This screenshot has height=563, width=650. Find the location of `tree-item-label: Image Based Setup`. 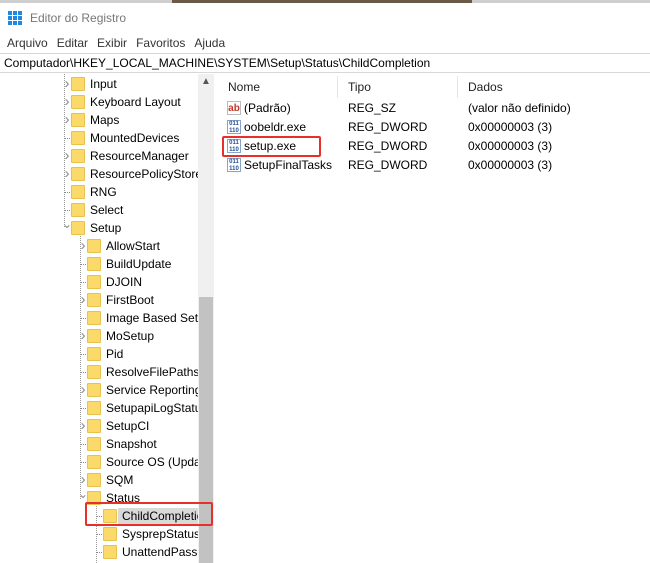

tree-item-label: Image Based Setup is located at coordinates (159, 318).